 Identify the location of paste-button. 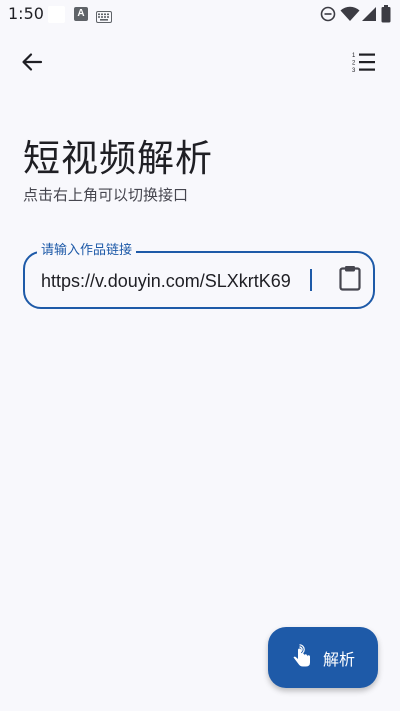
(350, 280).